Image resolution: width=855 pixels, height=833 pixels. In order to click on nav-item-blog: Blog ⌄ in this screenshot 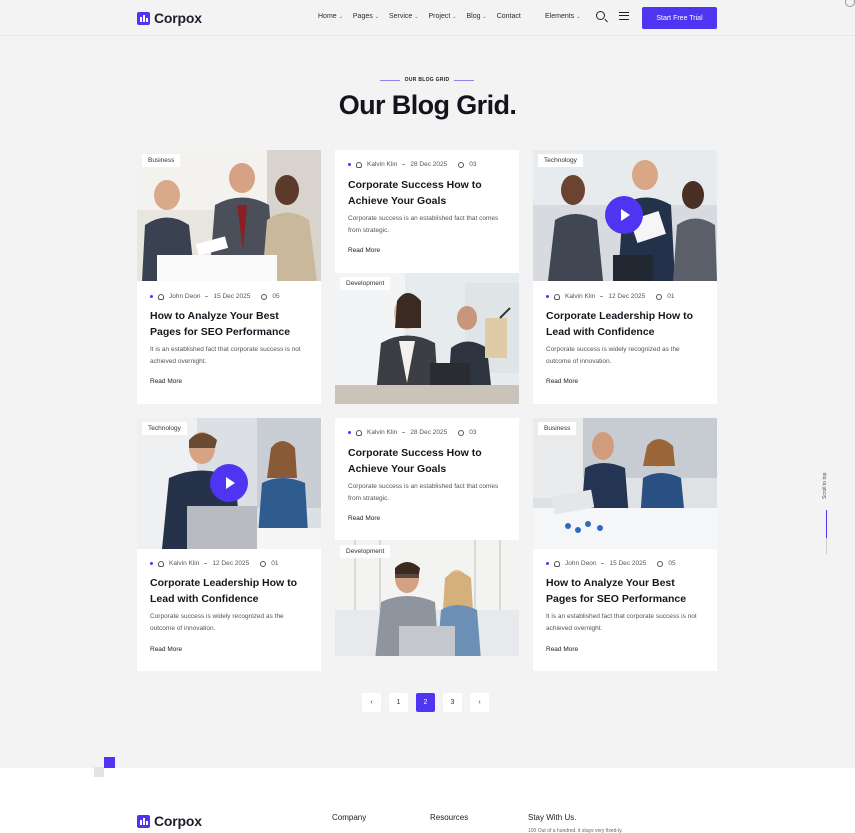, I will do `click(477, 16)`.